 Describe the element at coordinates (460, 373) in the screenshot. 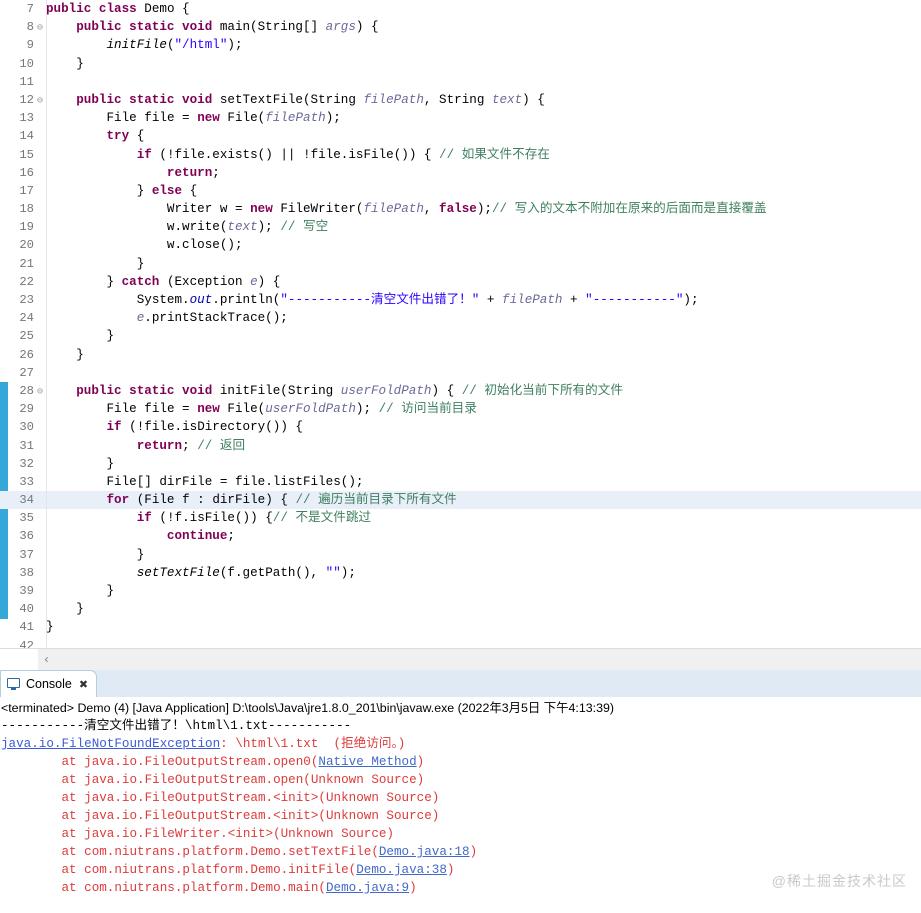

I see `code-line: 27` at that location.